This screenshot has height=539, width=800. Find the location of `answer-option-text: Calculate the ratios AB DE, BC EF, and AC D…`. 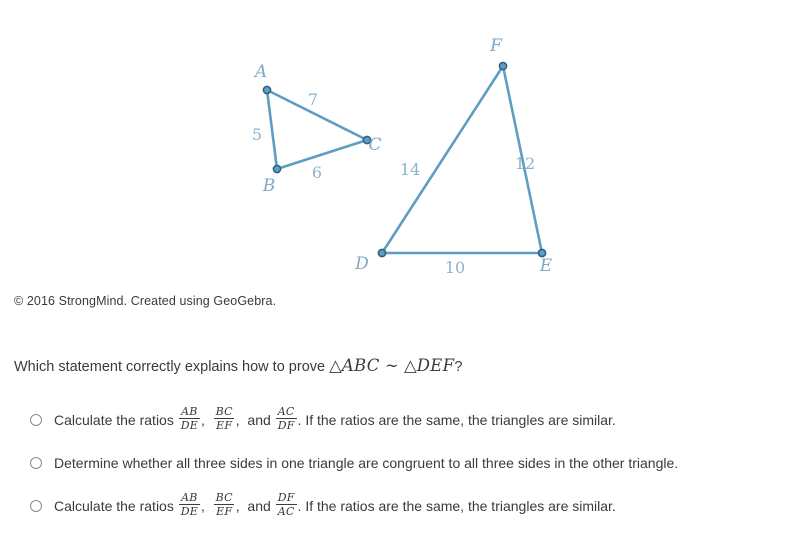

answer-option-text: Calculate the ratios AB DE, BC EF, and AC D… is located at coordinates (335, 420).